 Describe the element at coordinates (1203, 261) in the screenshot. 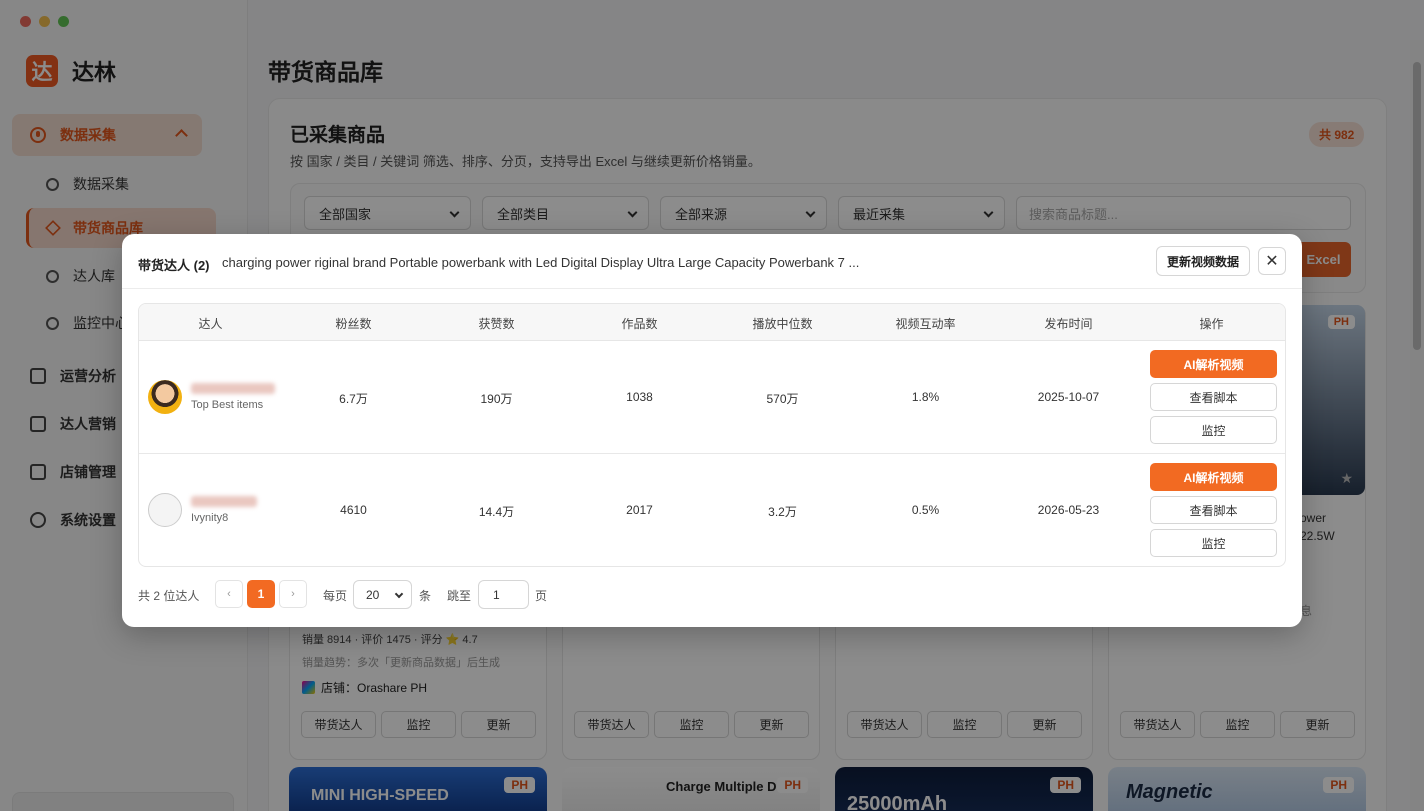

I see `refresh-video-data-button: 更新视频数据` at that location.